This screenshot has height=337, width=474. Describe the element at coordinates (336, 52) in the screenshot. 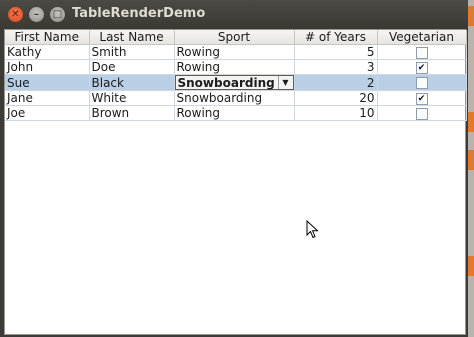

I see `cell-years: 5` at that location.